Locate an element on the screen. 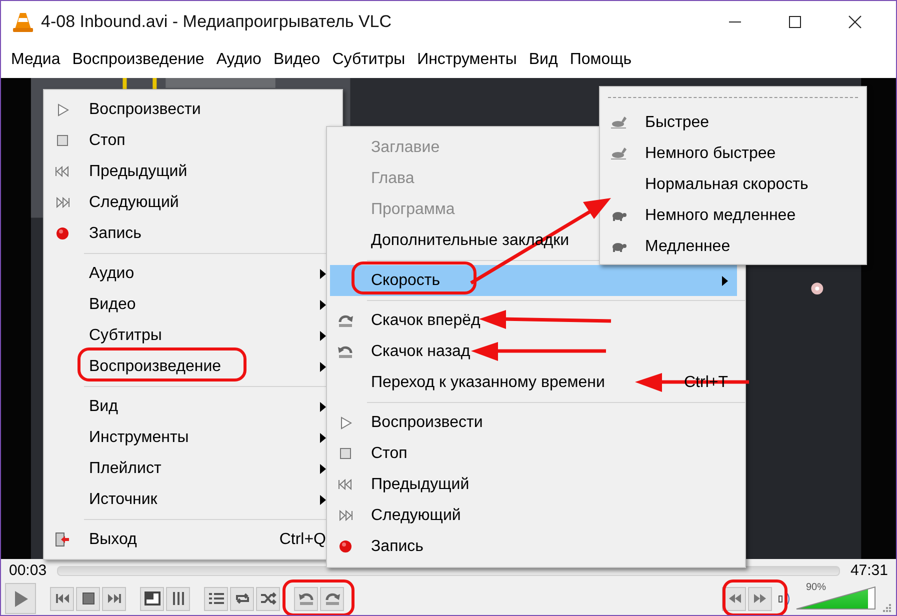  prev-track-button is located at coordinates (62, 598).